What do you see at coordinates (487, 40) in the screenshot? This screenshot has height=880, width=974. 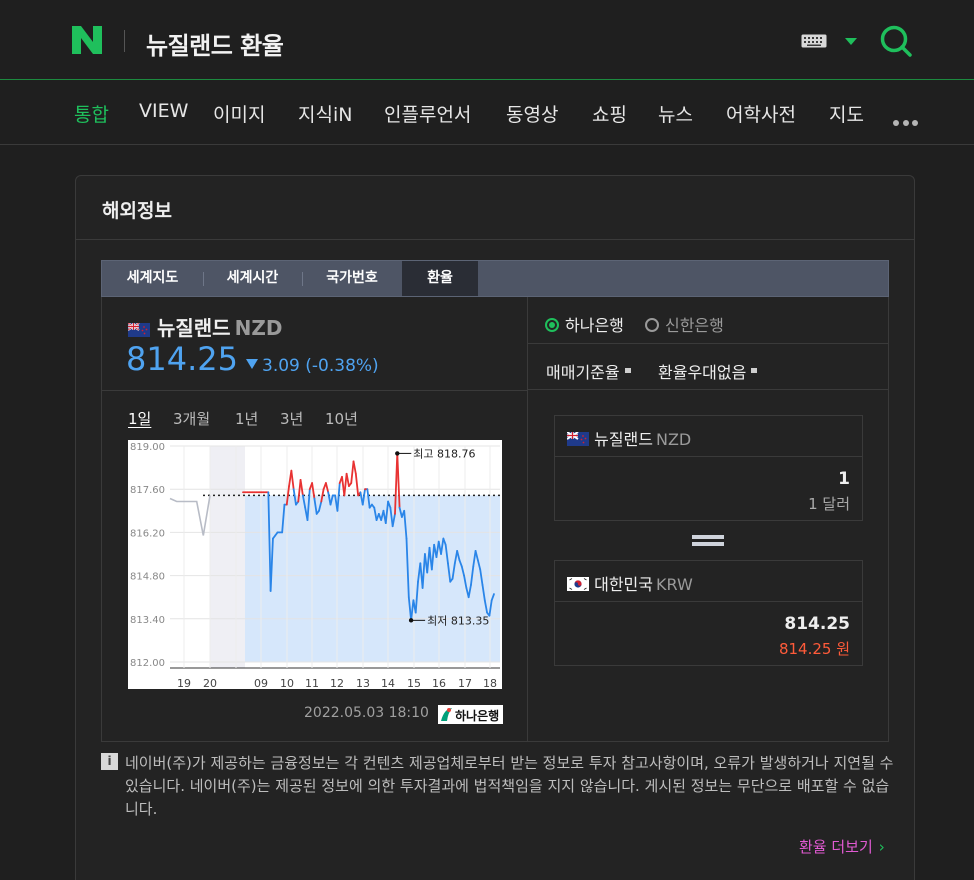 I see `header: 뉴질랜드 환율` at bounding box center [487, 40].